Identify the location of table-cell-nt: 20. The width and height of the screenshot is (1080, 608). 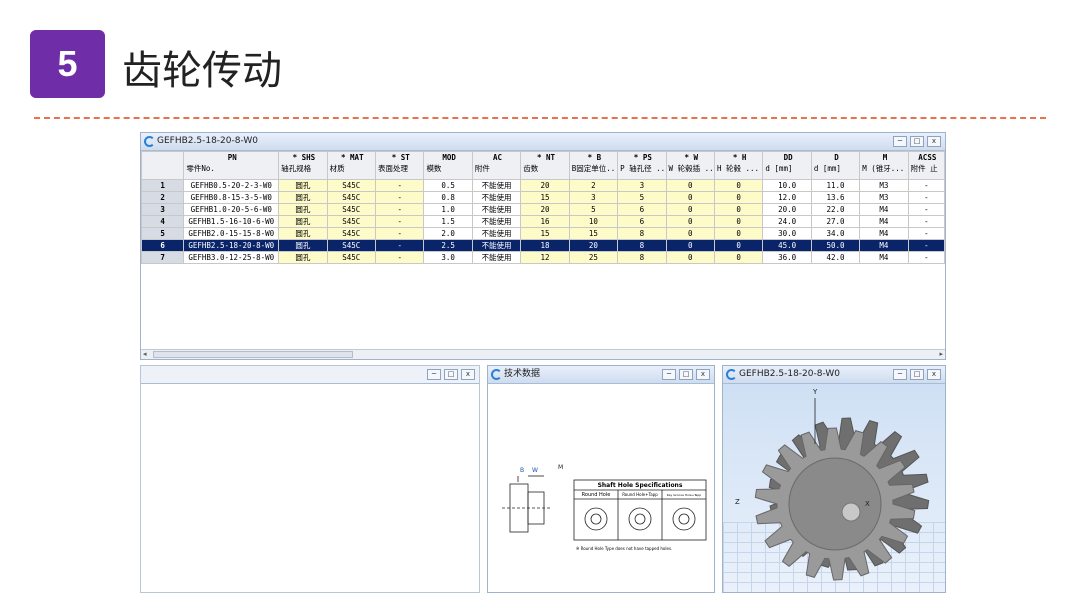
(545, 185).